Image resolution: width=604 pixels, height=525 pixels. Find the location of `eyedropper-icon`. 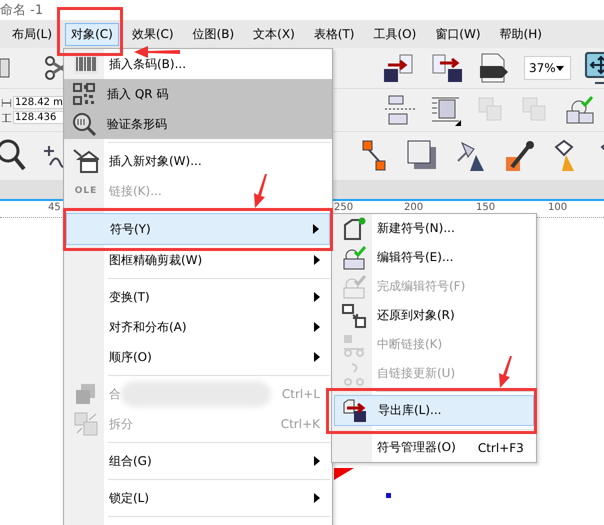

eyedropper-icon is located at coordinates (520, 156).